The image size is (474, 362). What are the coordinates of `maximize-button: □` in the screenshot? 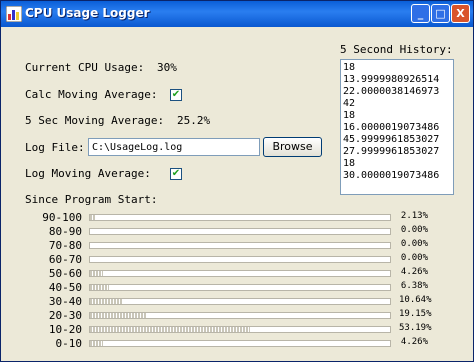 It's located at (440, 13).